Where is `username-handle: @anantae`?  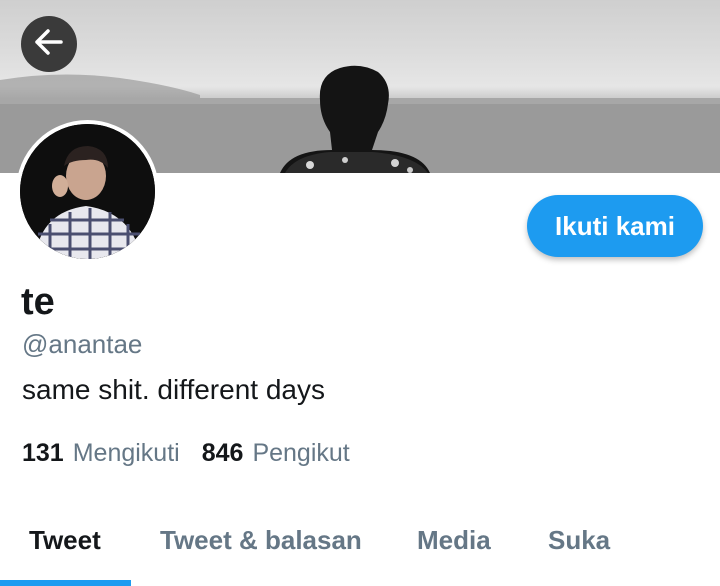
username-handle: @anantae is located at coordinates (82, 344).